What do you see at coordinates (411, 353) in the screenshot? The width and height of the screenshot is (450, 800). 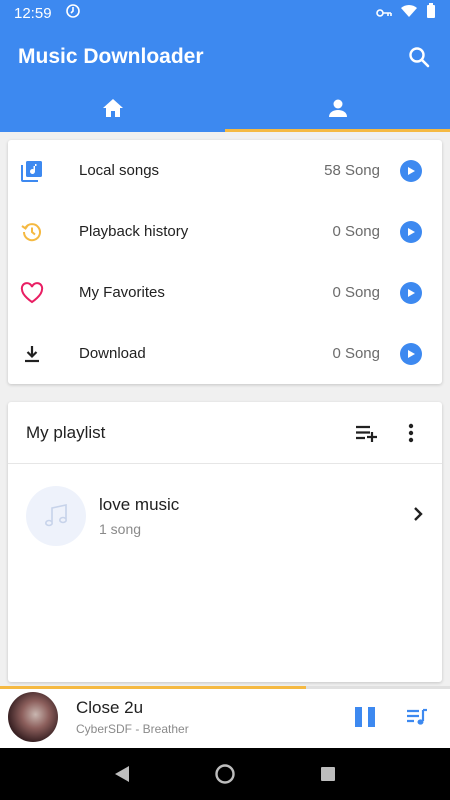 I see `play-download-button` at bounding box center [411, 353].